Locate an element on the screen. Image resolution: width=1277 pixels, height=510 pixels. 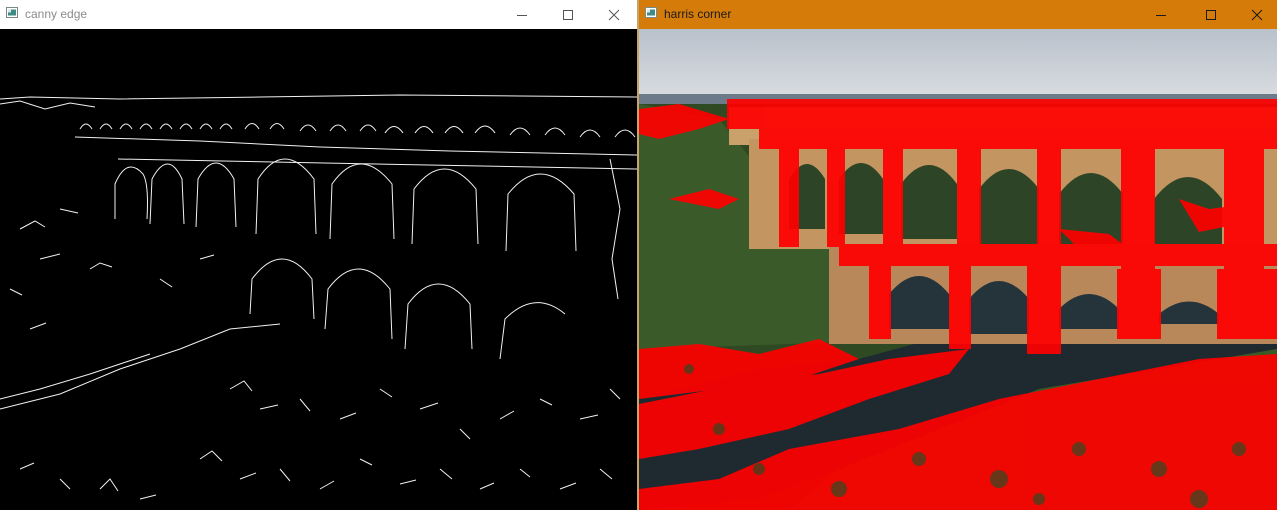
title-bar: harris corner is located at coordinates (958, 14).